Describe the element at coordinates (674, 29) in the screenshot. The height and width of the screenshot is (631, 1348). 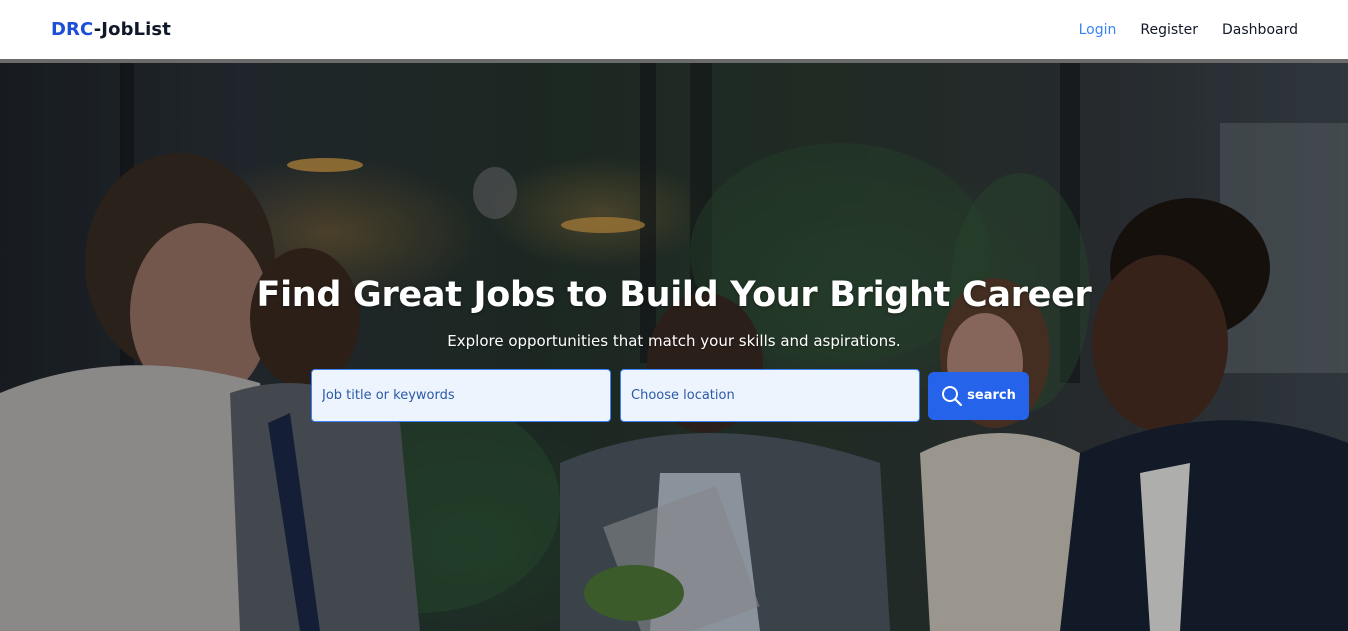
I see `top-navbar: DRC-JobList Login Register Dashboard` at that location.